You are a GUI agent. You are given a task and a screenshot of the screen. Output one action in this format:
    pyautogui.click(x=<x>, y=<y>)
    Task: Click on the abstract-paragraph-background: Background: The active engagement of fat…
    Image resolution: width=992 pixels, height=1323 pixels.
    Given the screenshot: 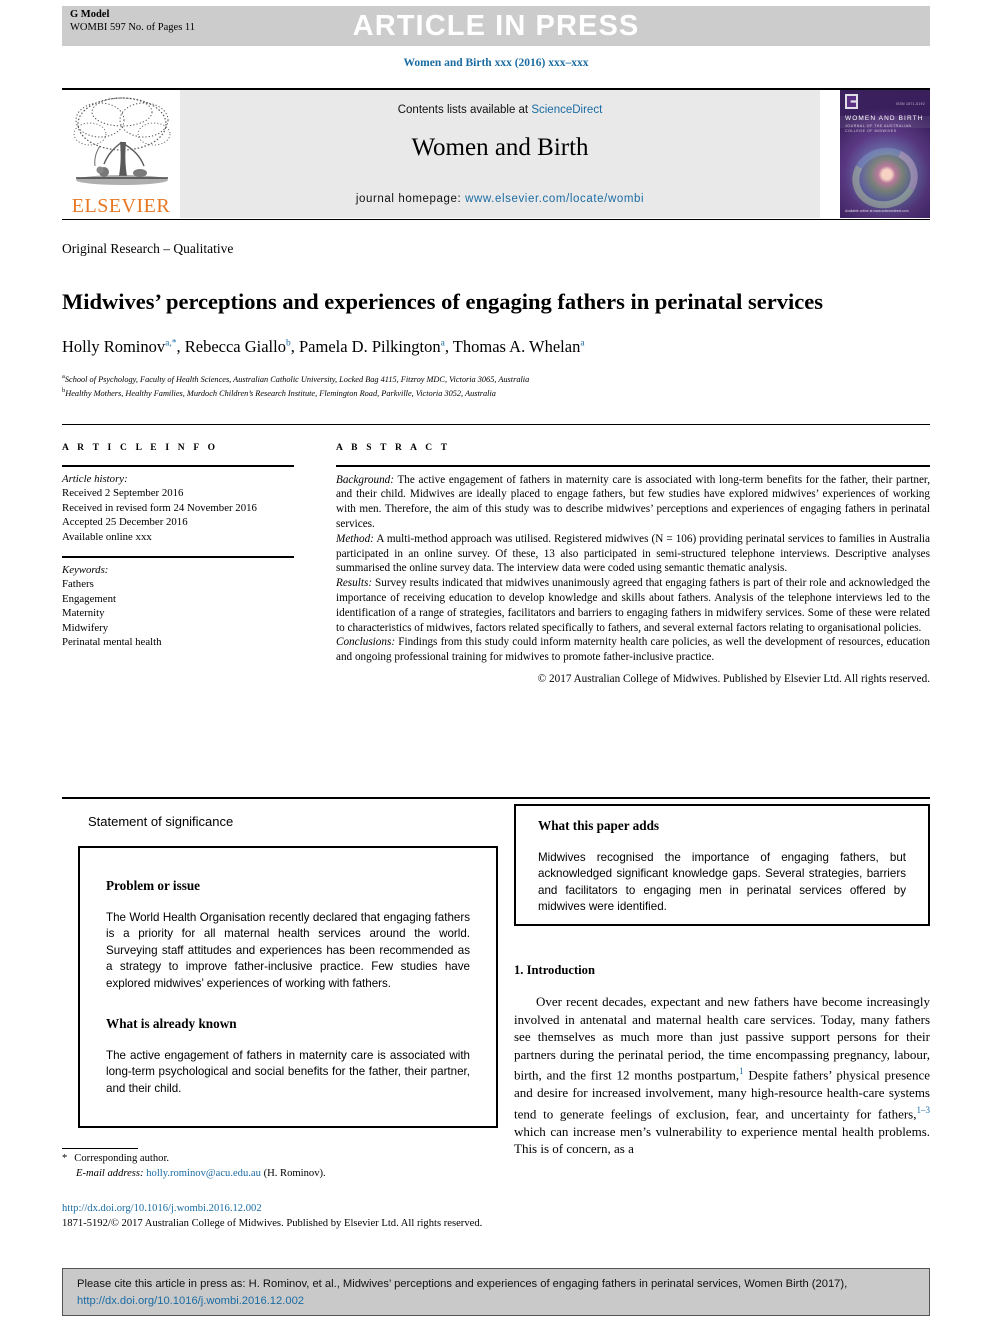 What is the action you would take?
    pyautogui.click(x=633, y=502)
    